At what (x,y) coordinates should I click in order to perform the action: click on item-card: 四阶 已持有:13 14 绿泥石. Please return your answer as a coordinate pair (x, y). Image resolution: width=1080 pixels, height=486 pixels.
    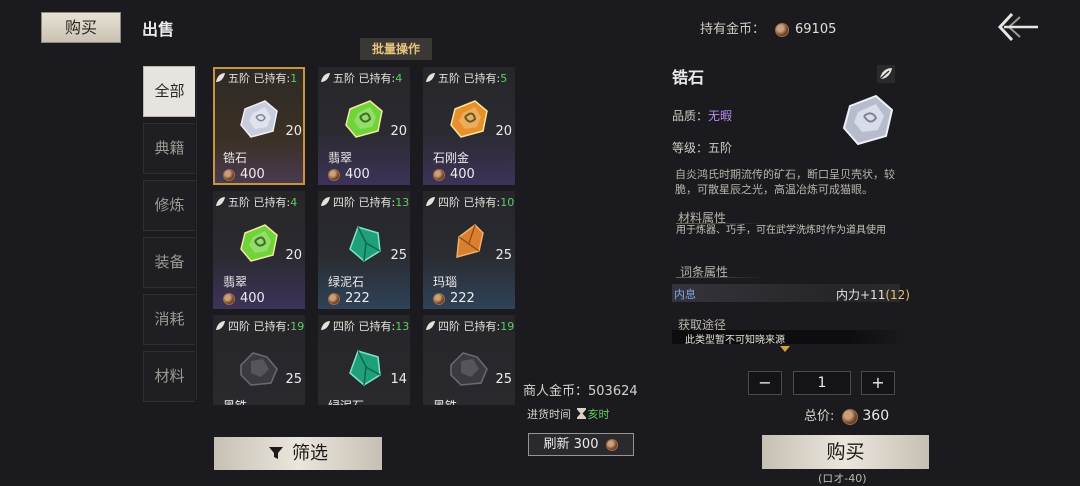
    Looking at the image, I should click on (364, 360).